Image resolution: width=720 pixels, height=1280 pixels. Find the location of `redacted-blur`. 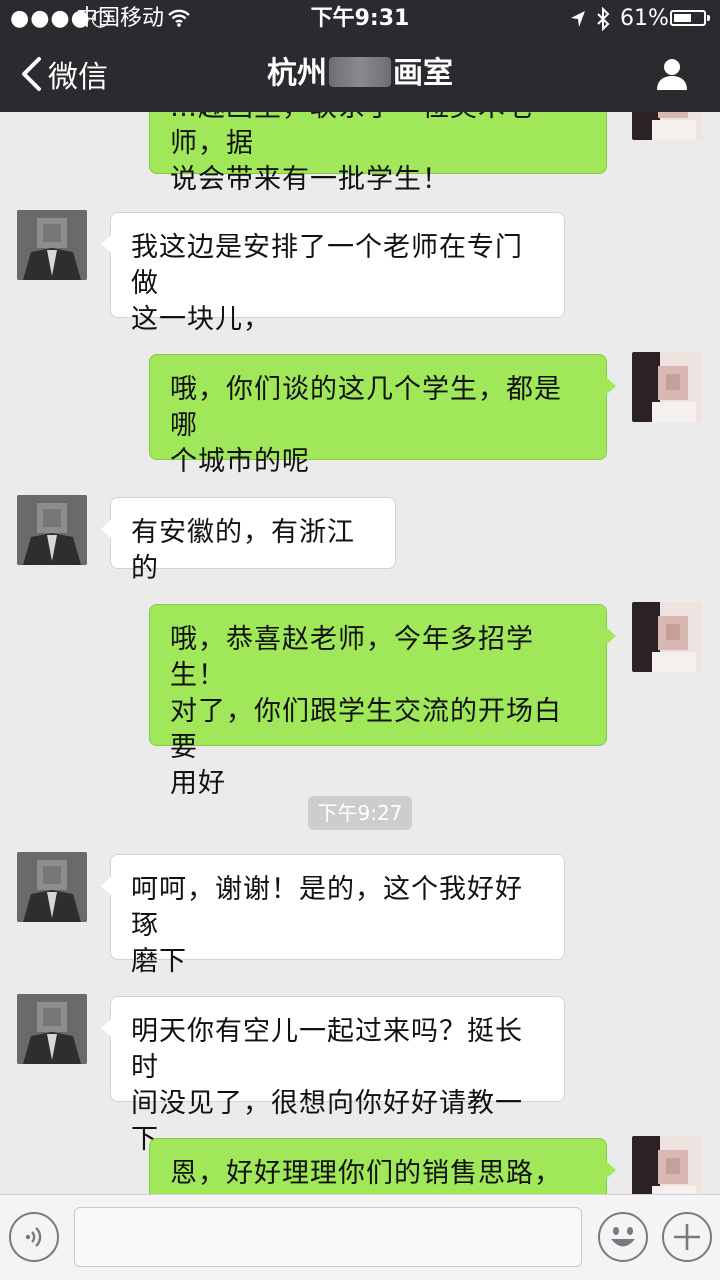

redacted-blur is located at coordinates (360, 72).